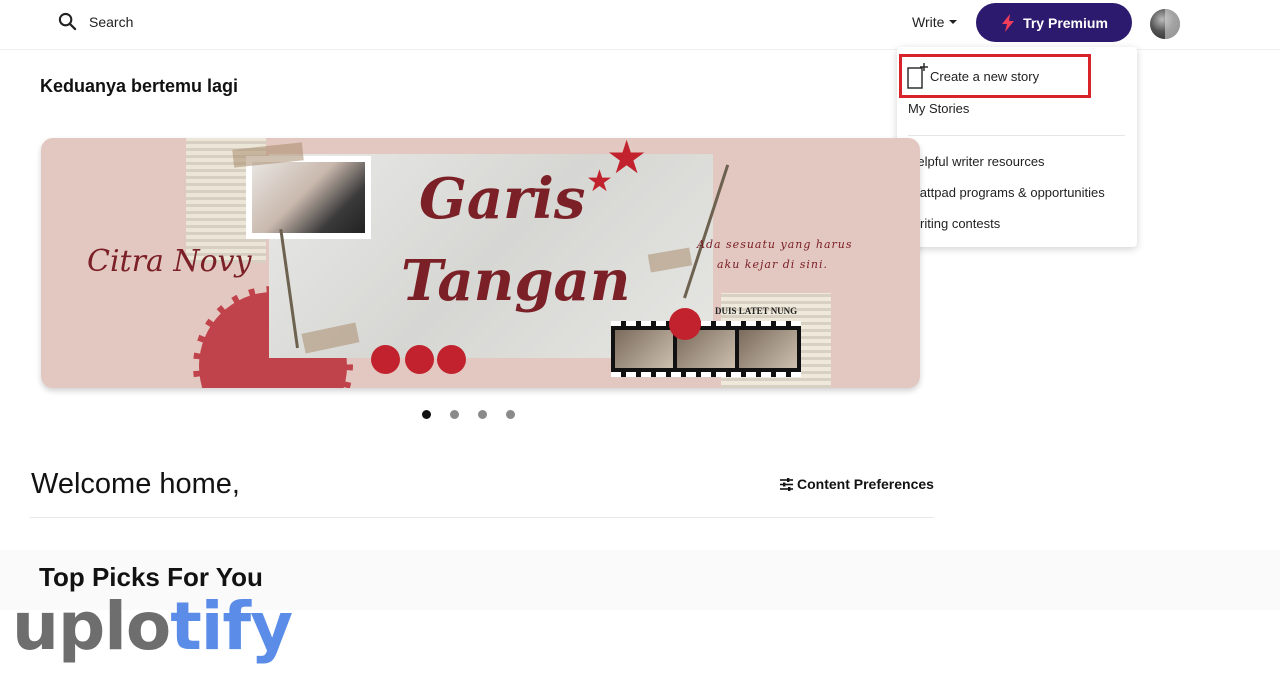 This screenshot has width=1280, height=683. Describe the element at coordinates (169, 261) in the screenshot. I see `cover-author: Citra Novy` at that location.